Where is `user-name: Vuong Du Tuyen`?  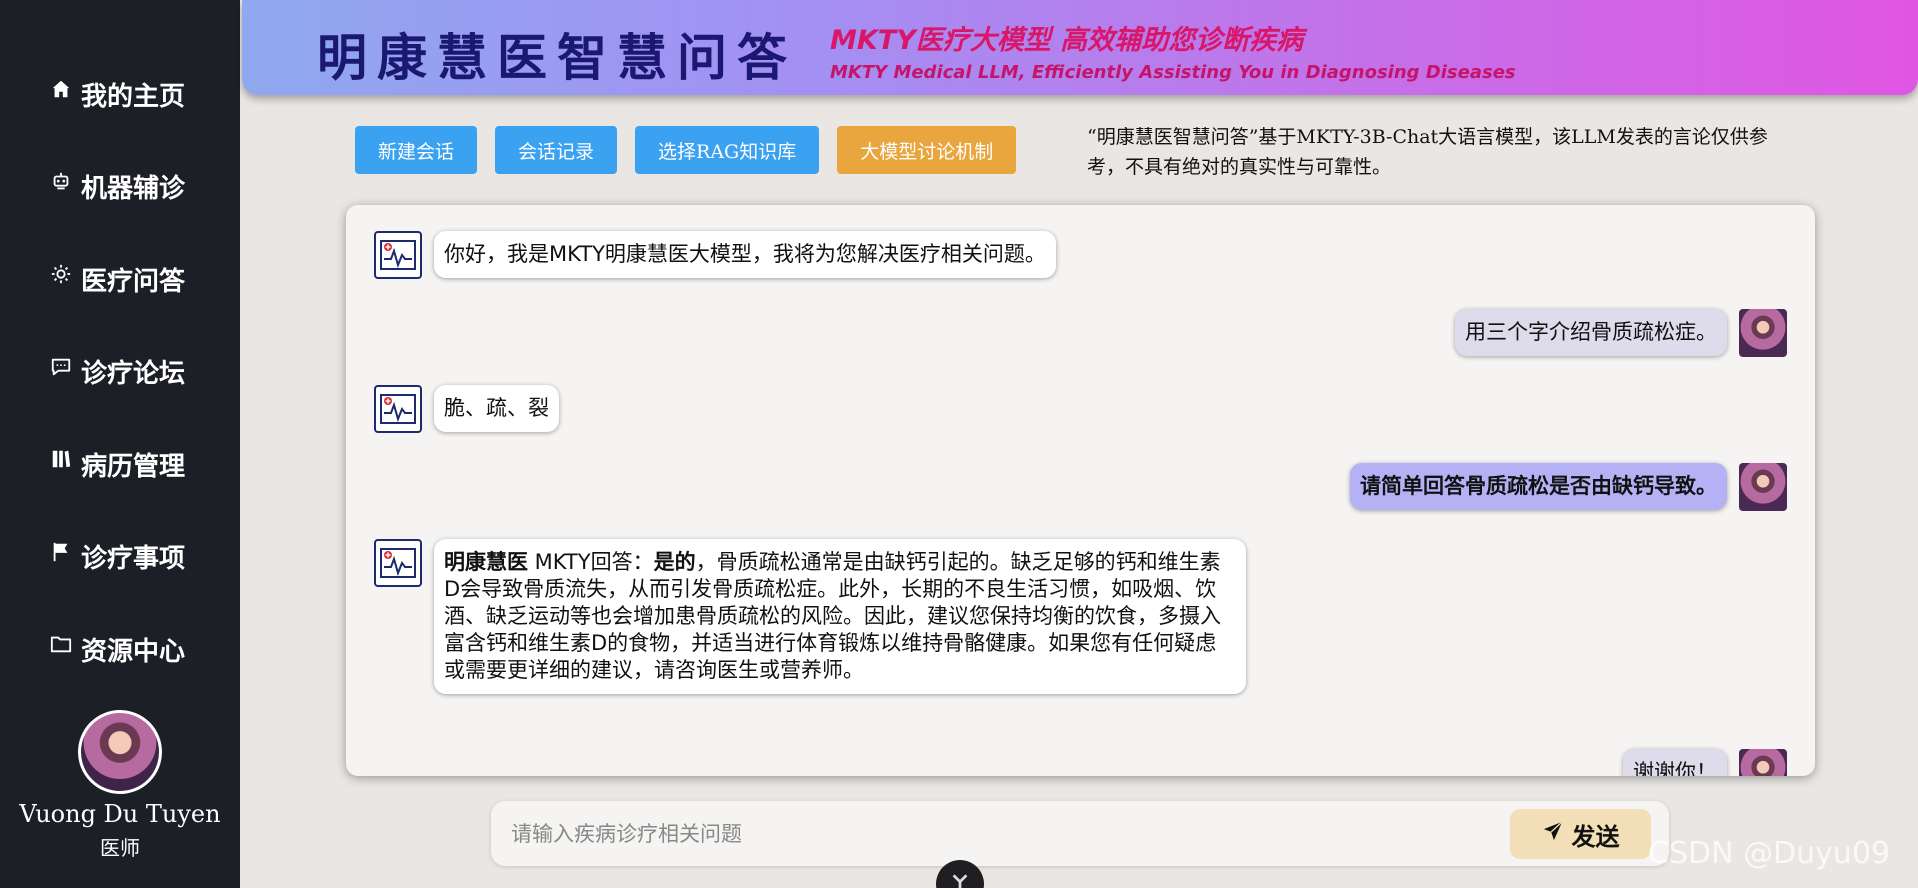
user-name: Vuong Du Tuyen is located at coordinates (120, 814).